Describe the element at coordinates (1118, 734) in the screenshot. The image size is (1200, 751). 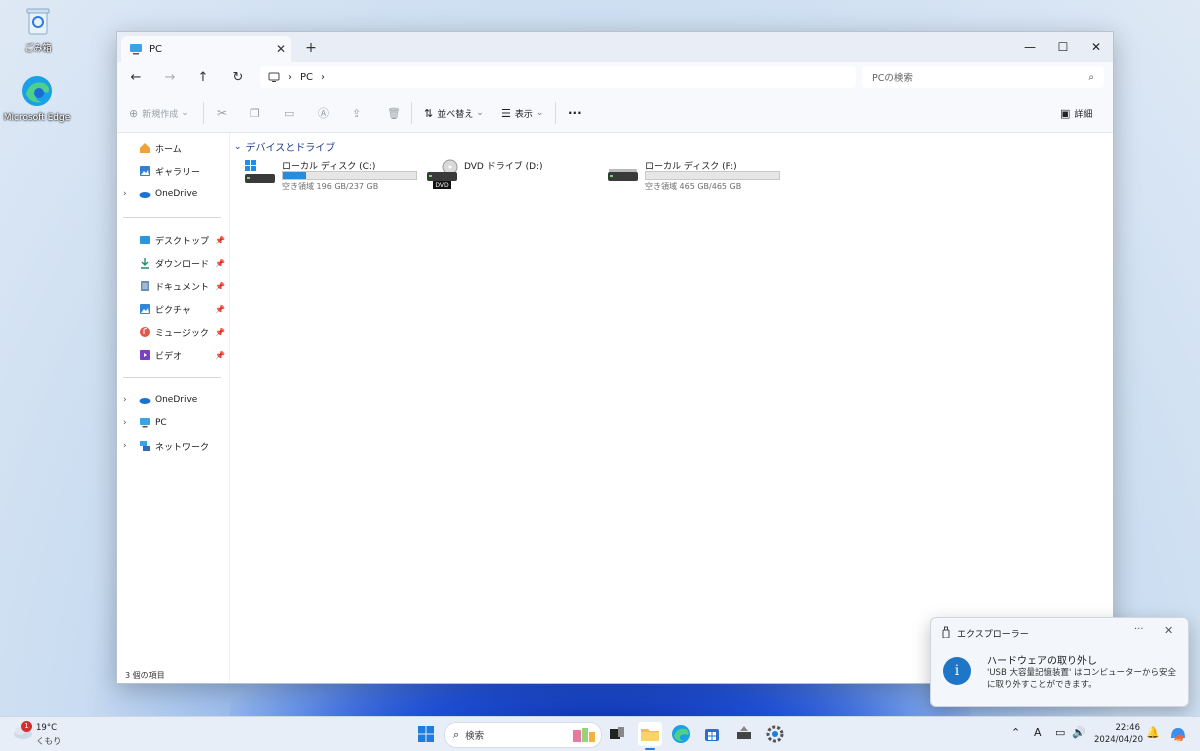
I see `clock: 22:46 2024/04/20` at that location.